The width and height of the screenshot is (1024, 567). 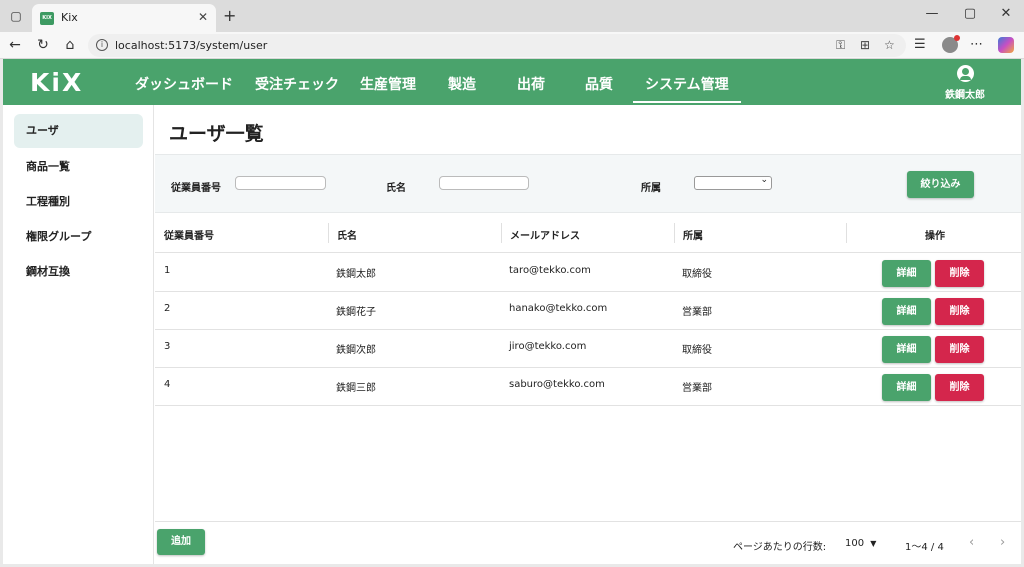 I want to click on table-row: 2 鉄鋼花子 hanako@tekko.com 営業部 詳細 削除, so click(x=588, y=311).